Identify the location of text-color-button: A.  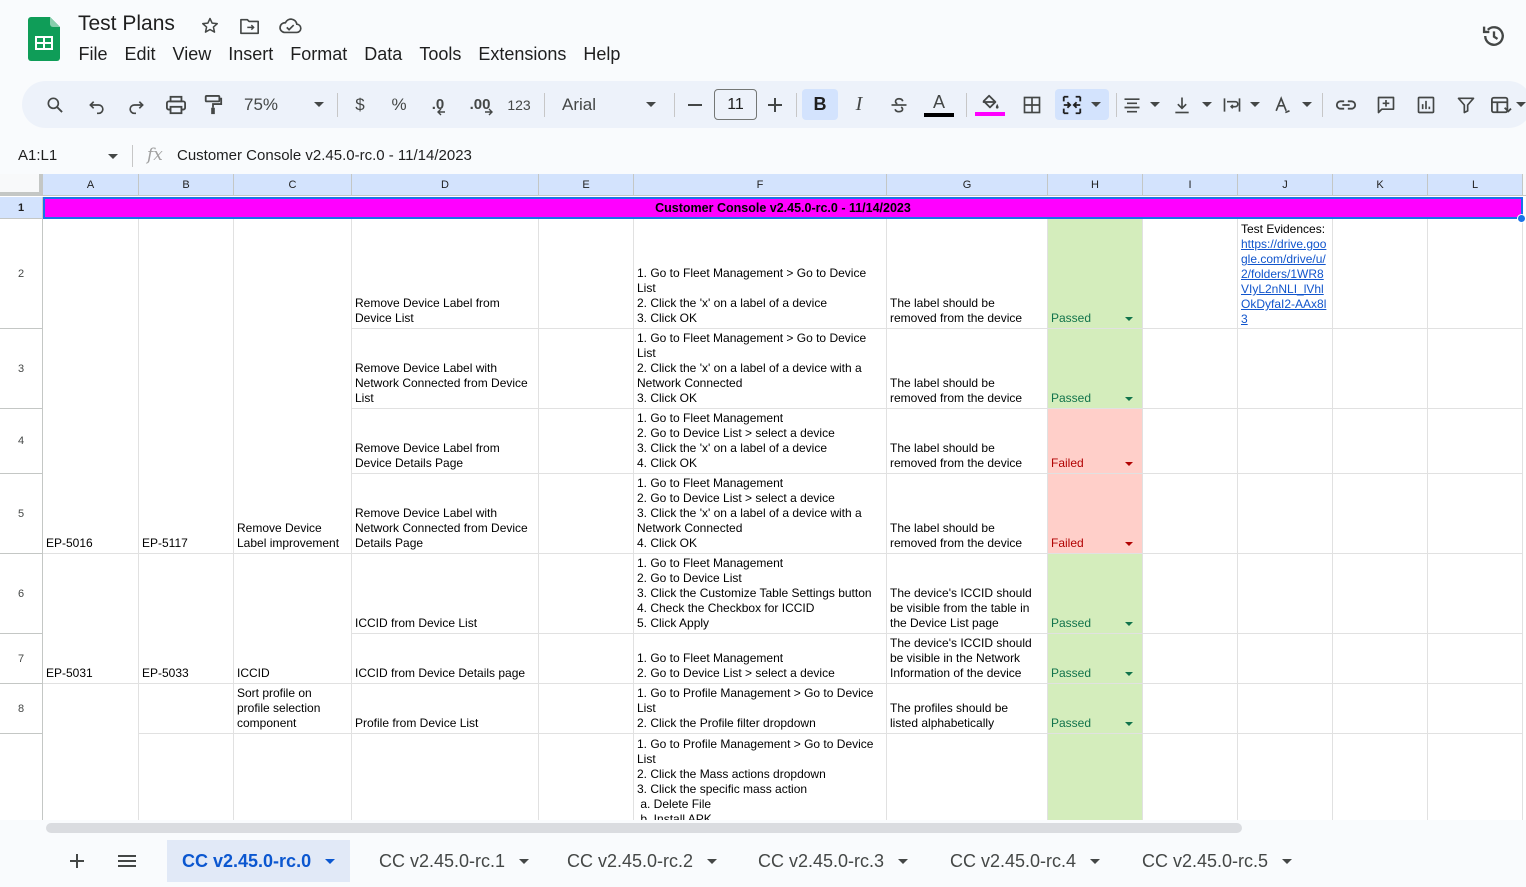
(939, 104).